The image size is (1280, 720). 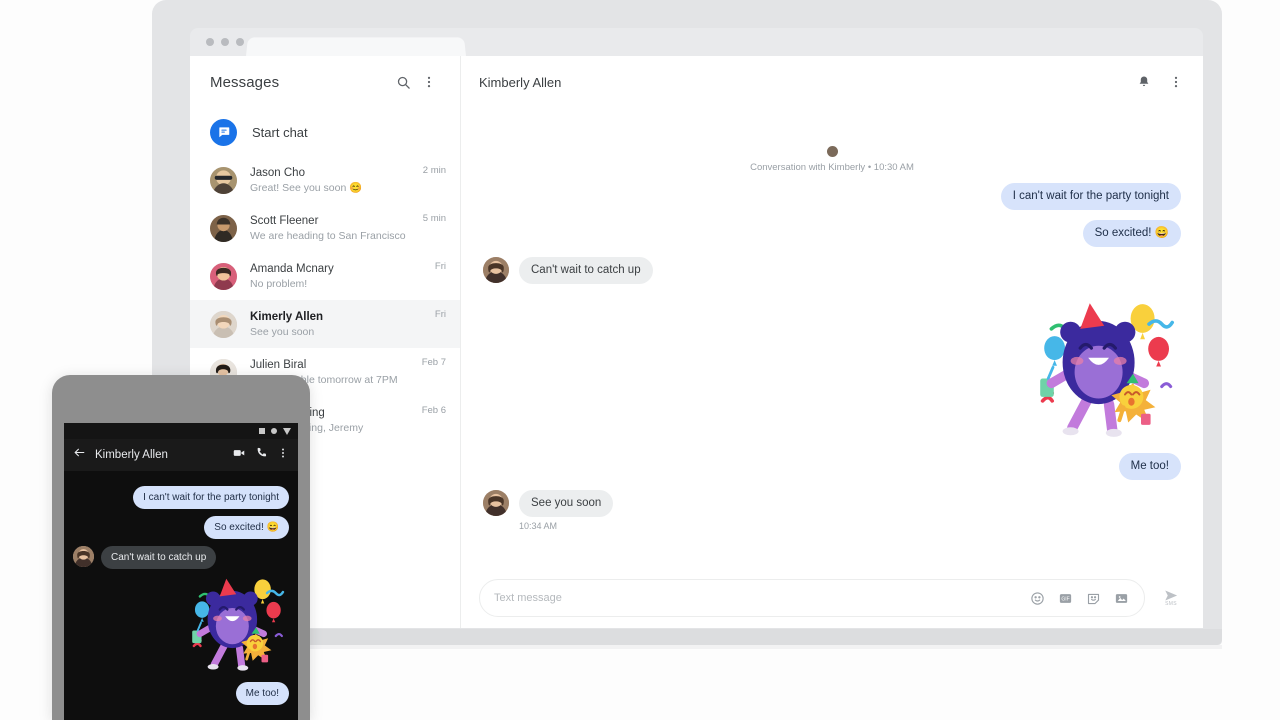 I want to click on minimize-dot, so click(x=225, y=42).